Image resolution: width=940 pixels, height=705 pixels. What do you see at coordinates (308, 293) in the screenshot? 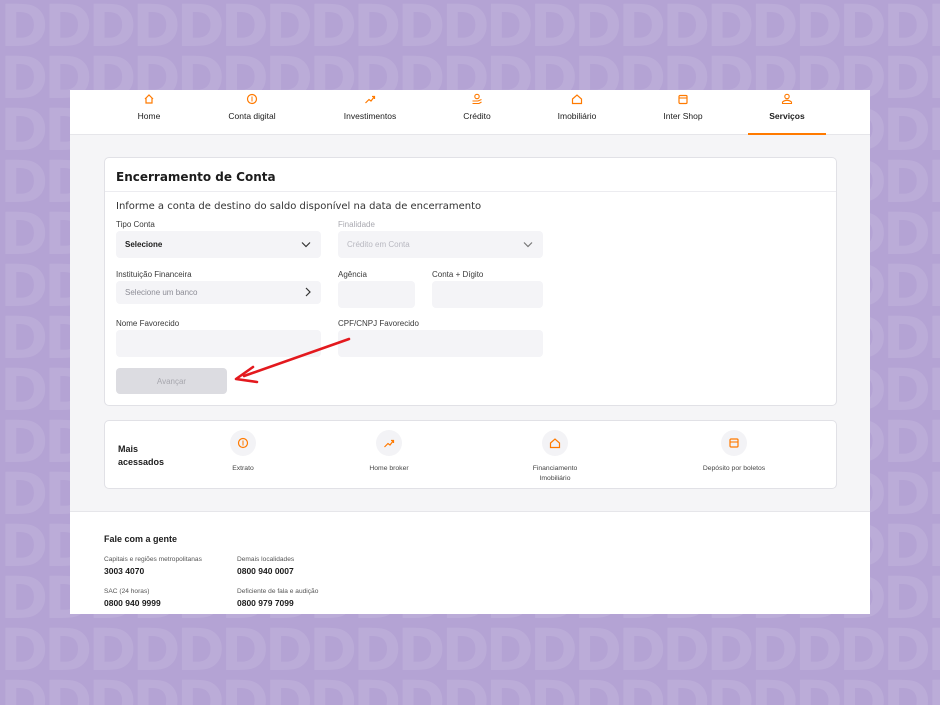
I see `chevron-right-icon` at bounding box center [308, 293].